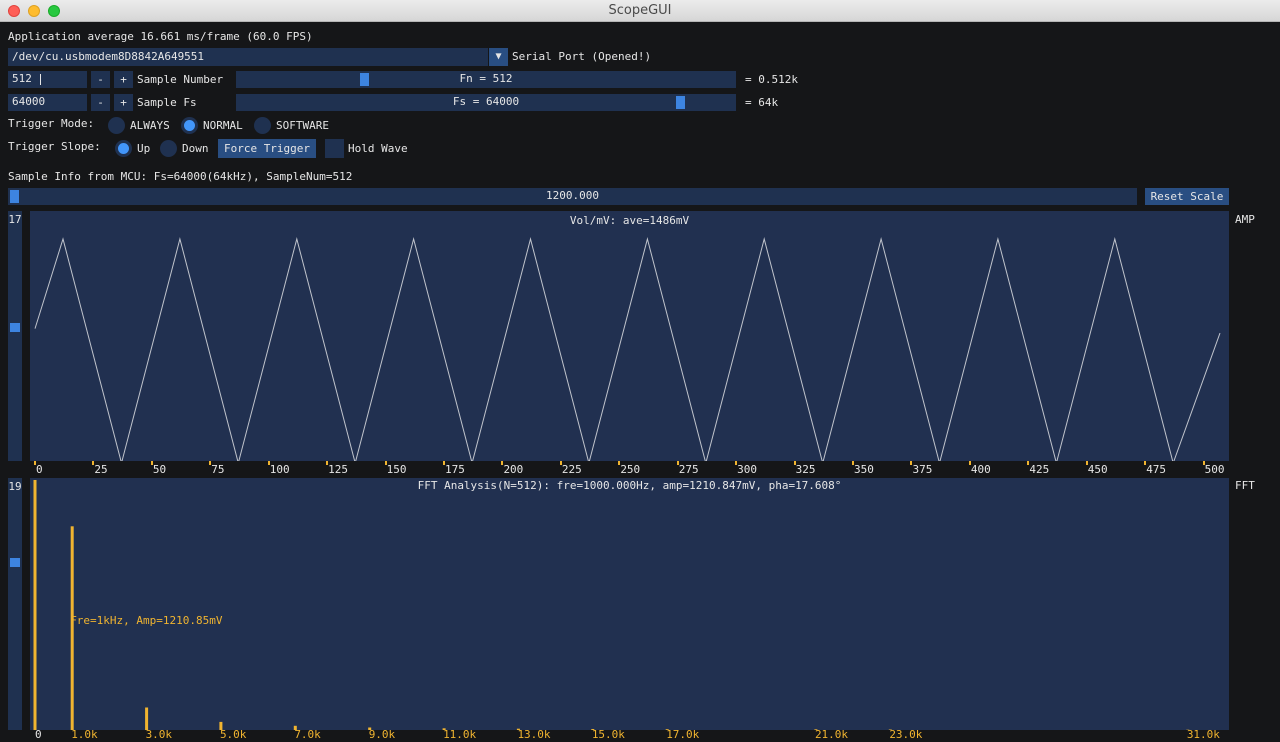  I want to click on hold-wave-label: Hold Wave, so click(378, 149).